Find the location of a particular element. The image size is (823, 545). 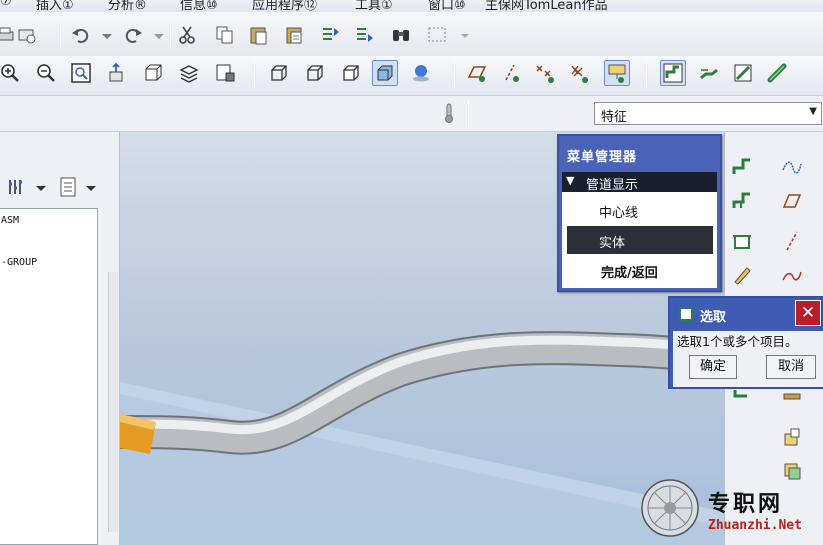

dialog-body: 选取1个或多个项目。 确定 取消 is located at coordinates (748, 359).